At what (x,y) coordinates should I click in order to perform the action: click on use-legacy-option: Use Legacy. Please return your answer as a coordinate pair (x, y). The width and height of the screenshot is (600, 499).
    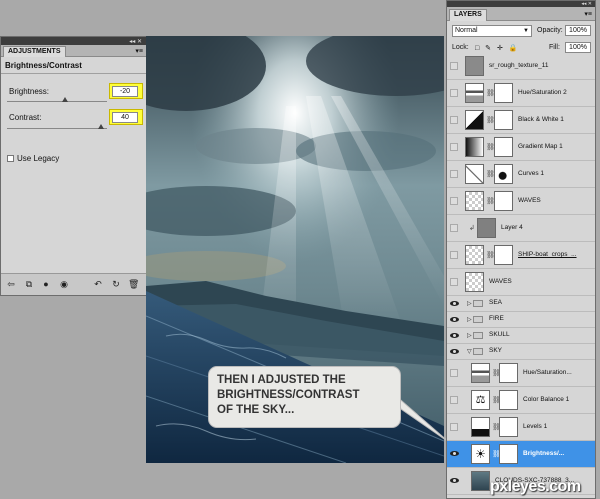
    Looking at the image, I should click on (33, 158).